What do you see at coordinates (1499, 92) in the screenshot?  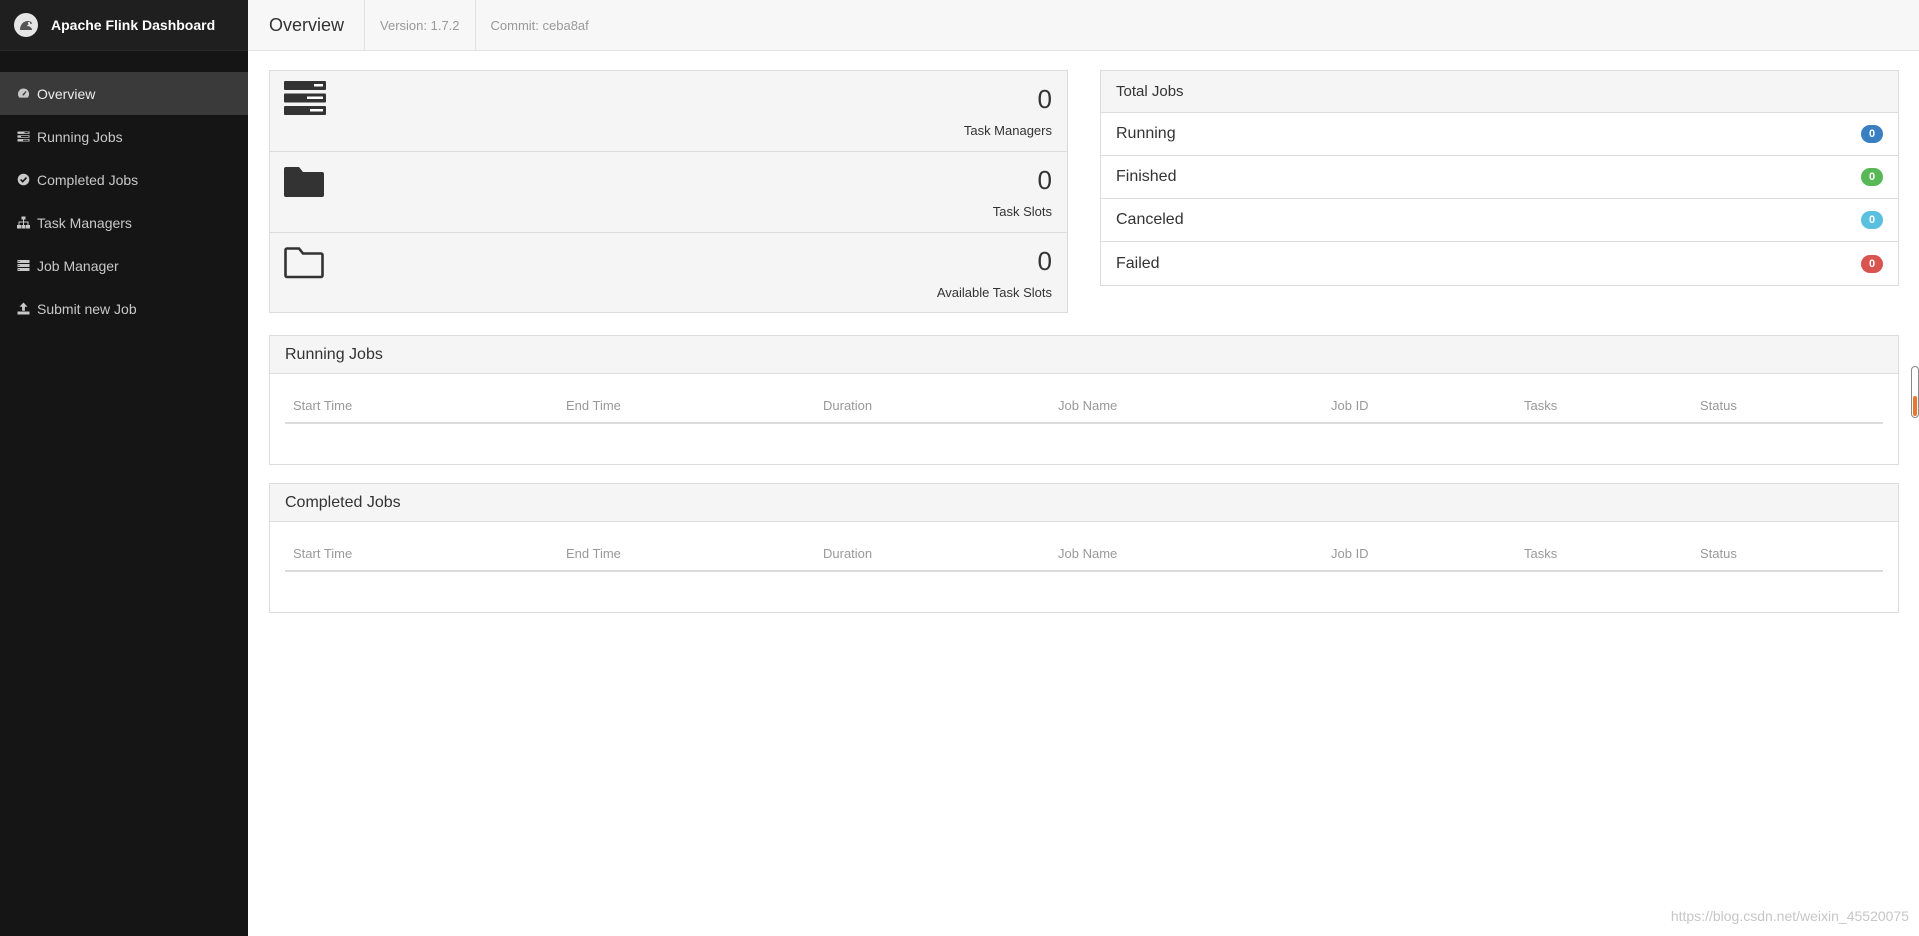 I see `total-jobs-title: Total Jobs` at bounding box center [1499, 92].